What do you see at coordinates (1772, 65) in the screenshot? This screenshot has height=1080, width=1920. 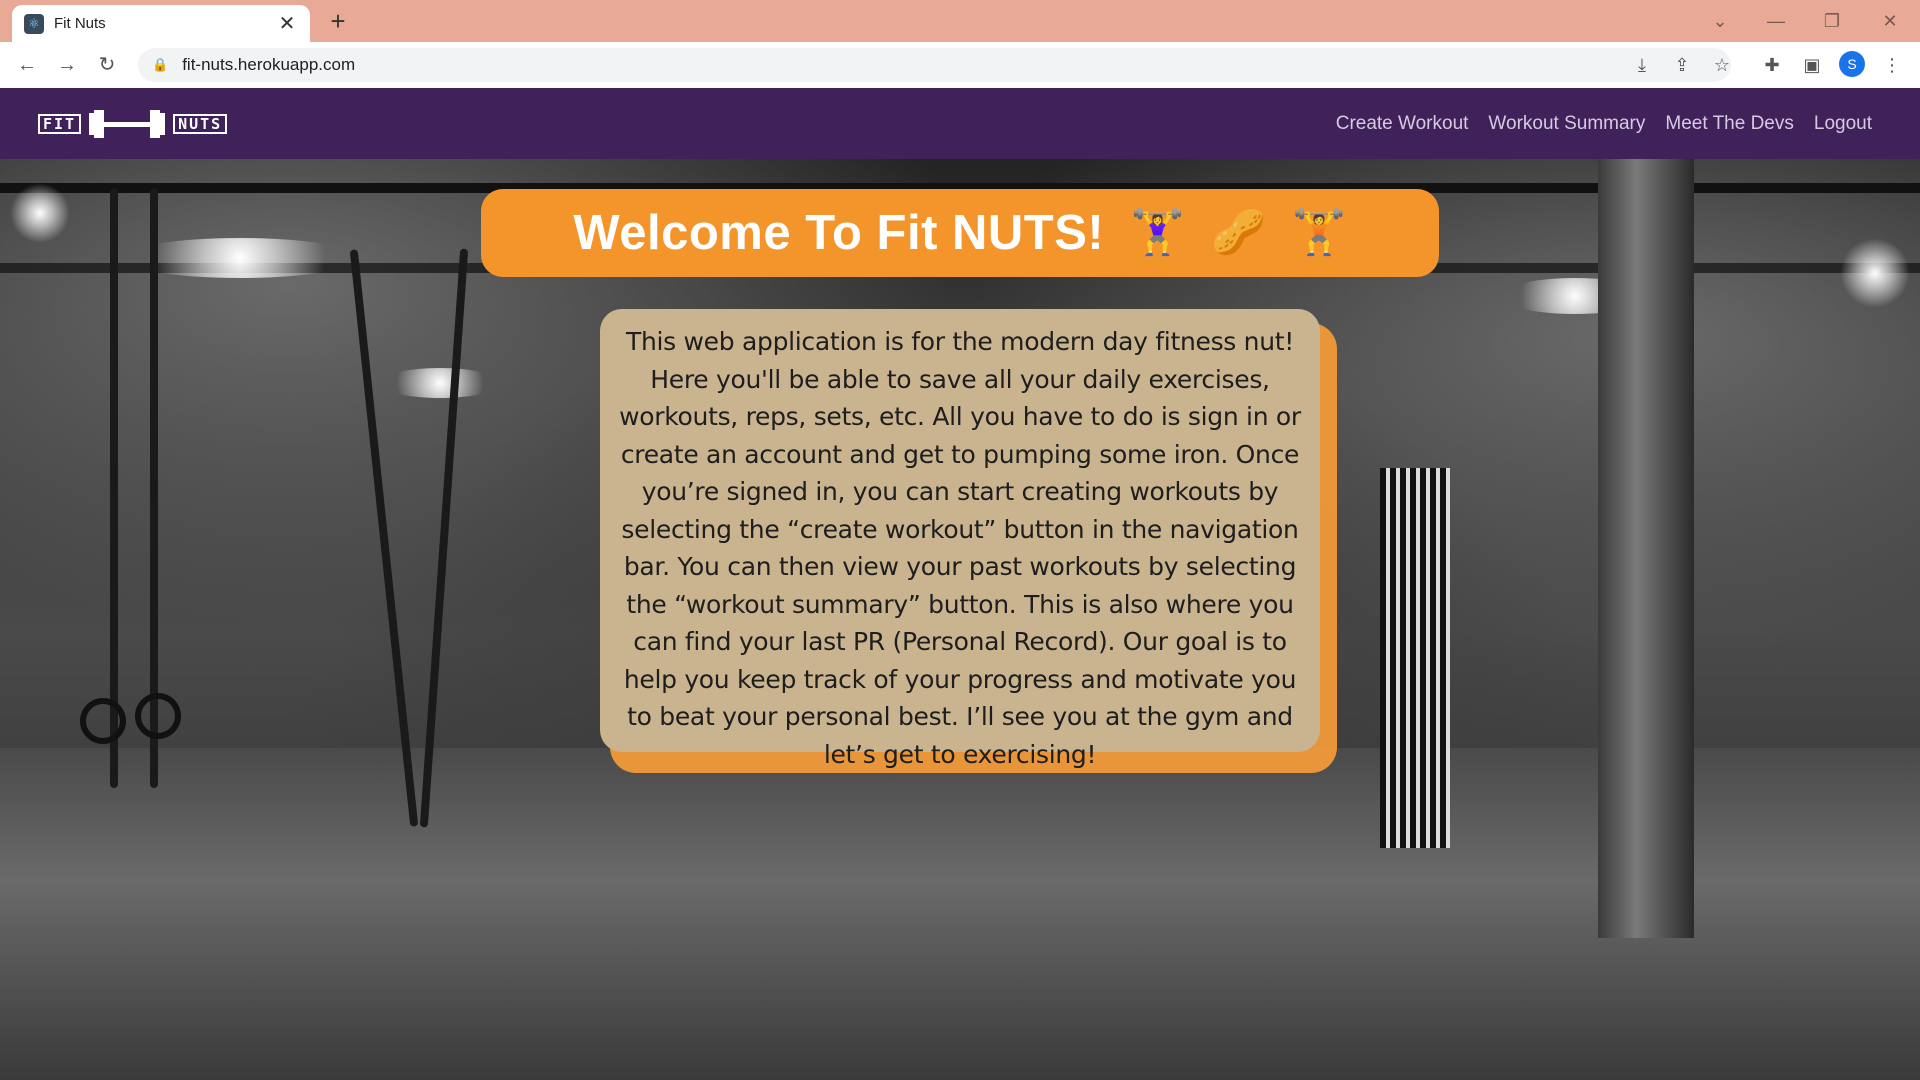 I see `extensions-icon: ✚` at bounding box center [1772, 65].